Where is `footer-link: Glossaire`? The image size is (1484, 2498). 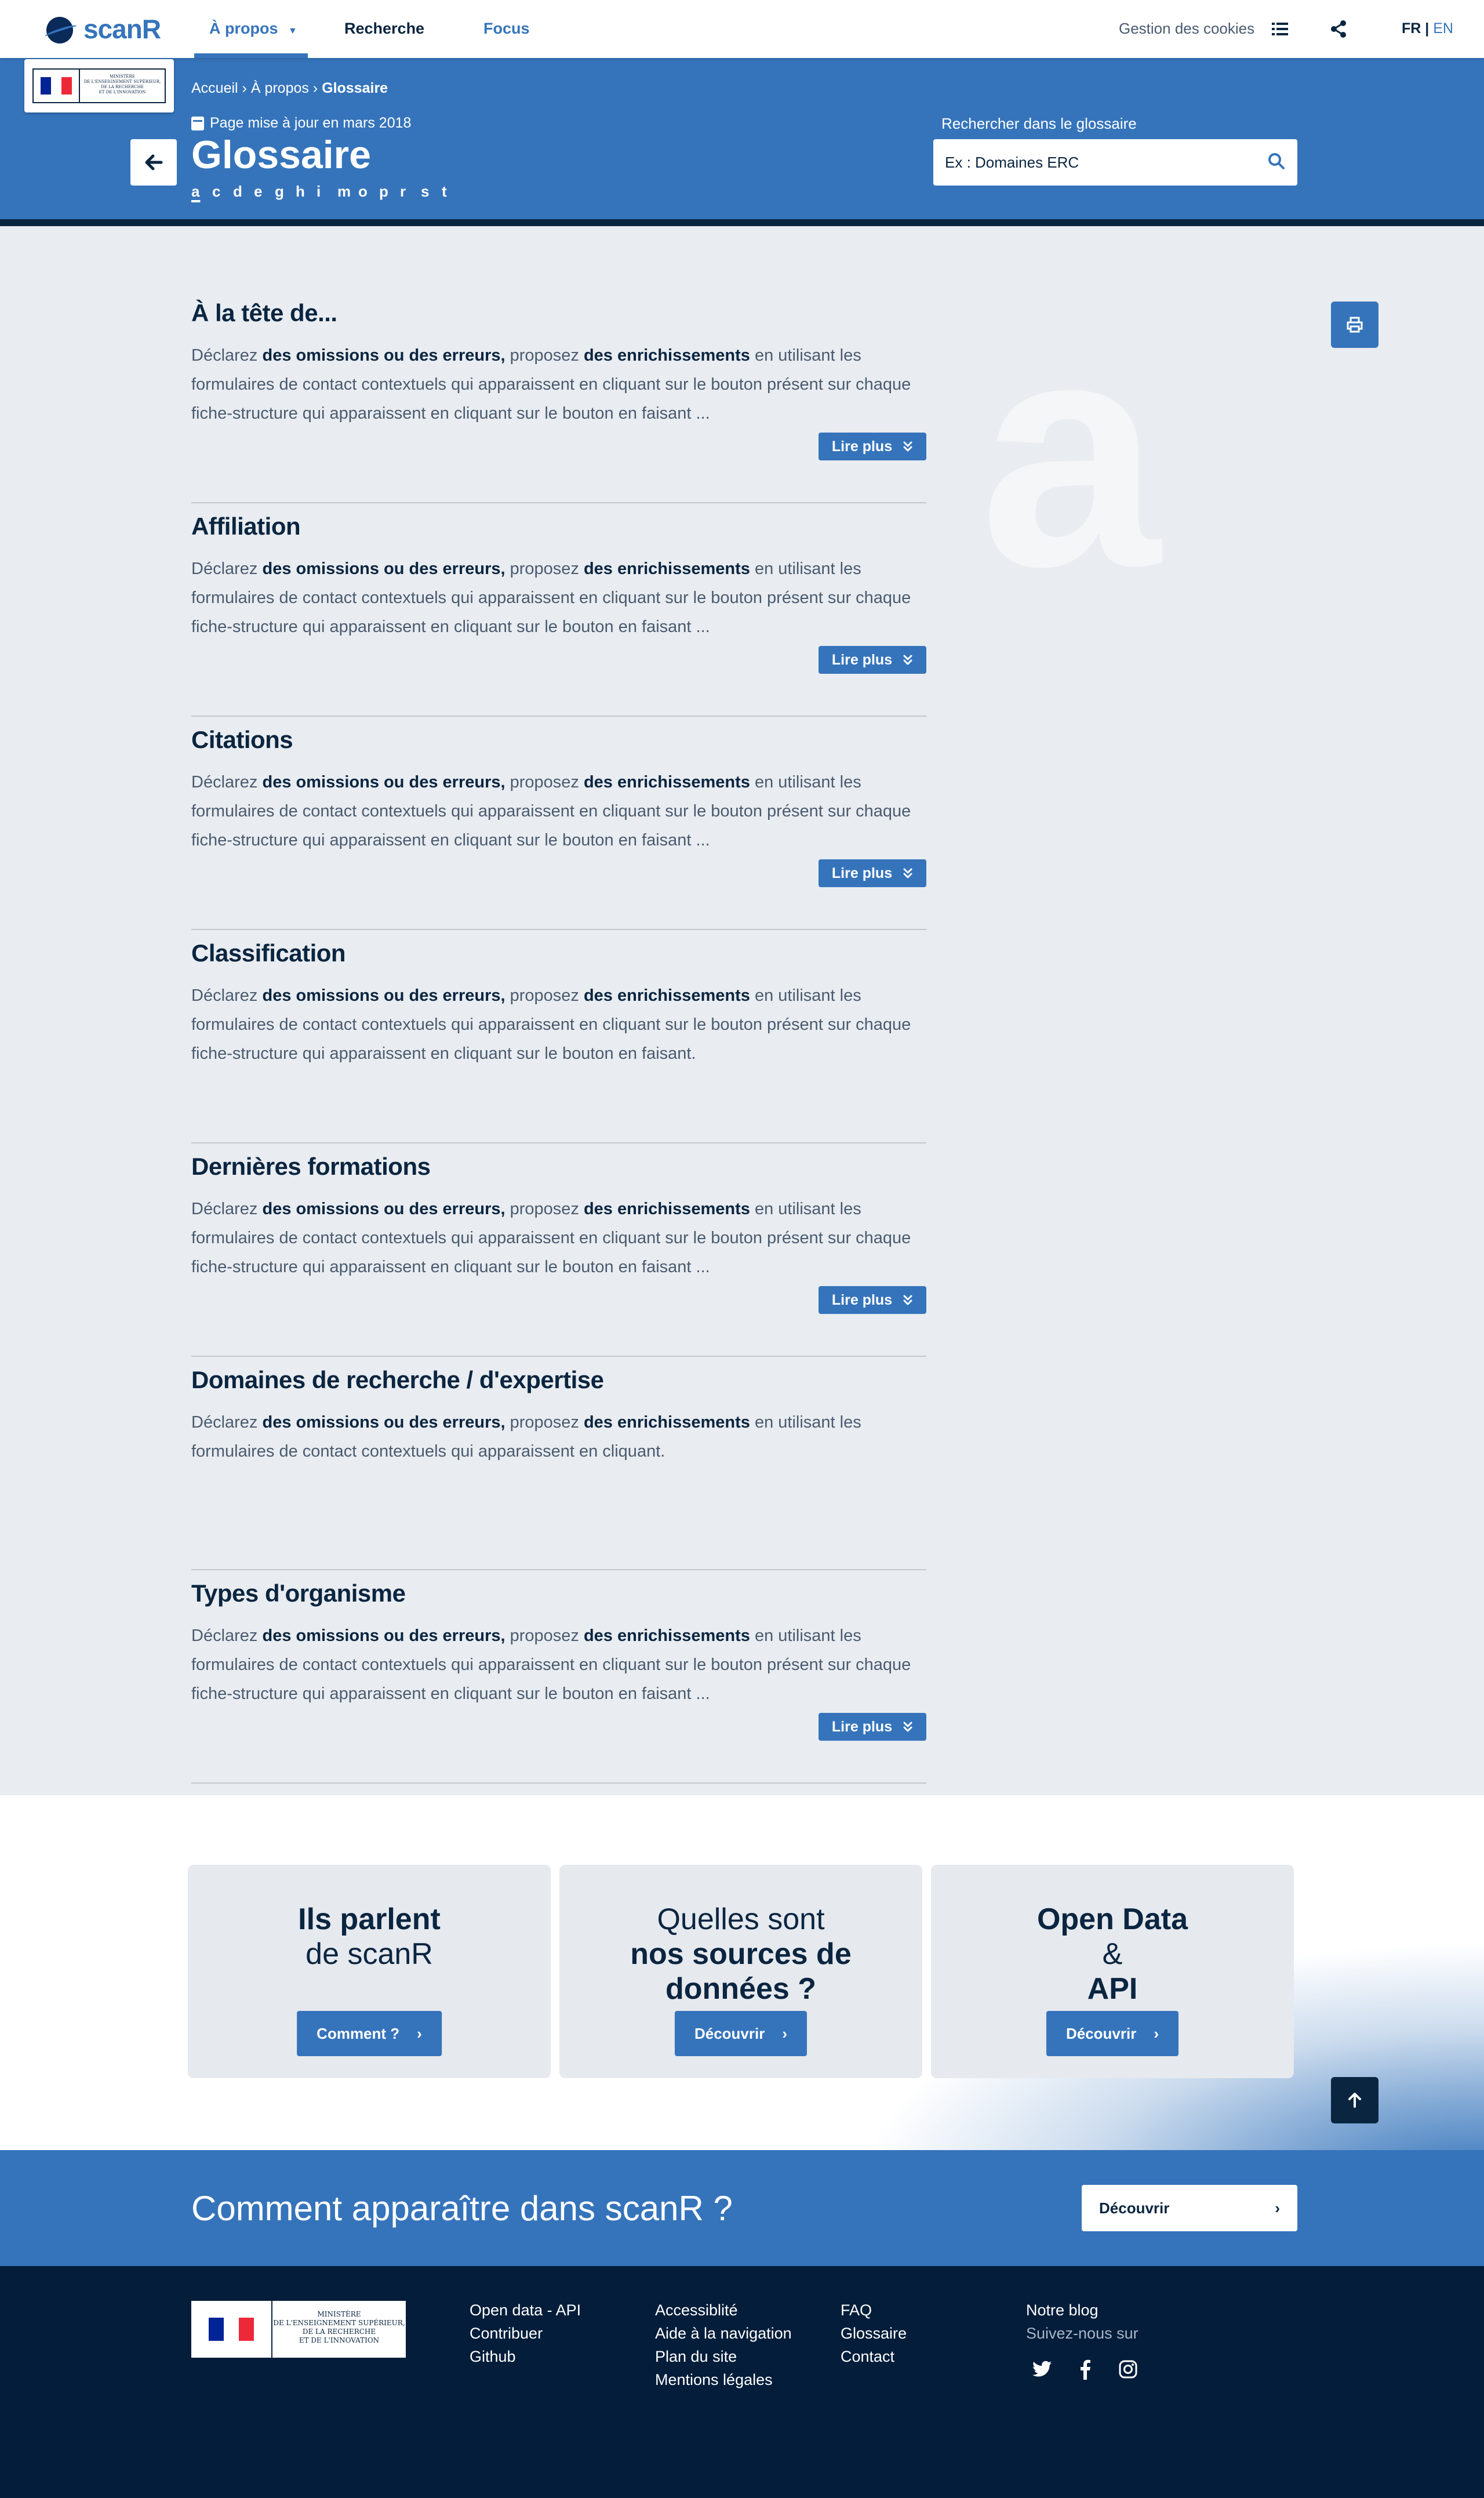 footer-link: Glossaire is located at coordinates (874, 2333).